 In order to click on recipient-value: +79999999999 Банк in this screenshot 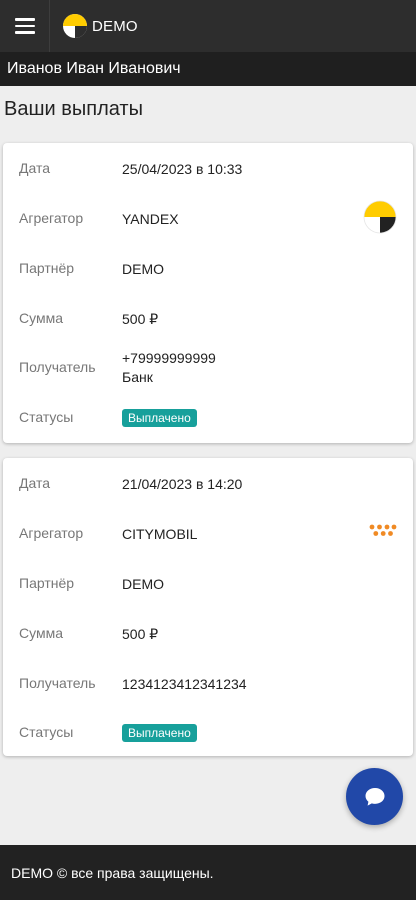, I will do `click(169, 368)`.